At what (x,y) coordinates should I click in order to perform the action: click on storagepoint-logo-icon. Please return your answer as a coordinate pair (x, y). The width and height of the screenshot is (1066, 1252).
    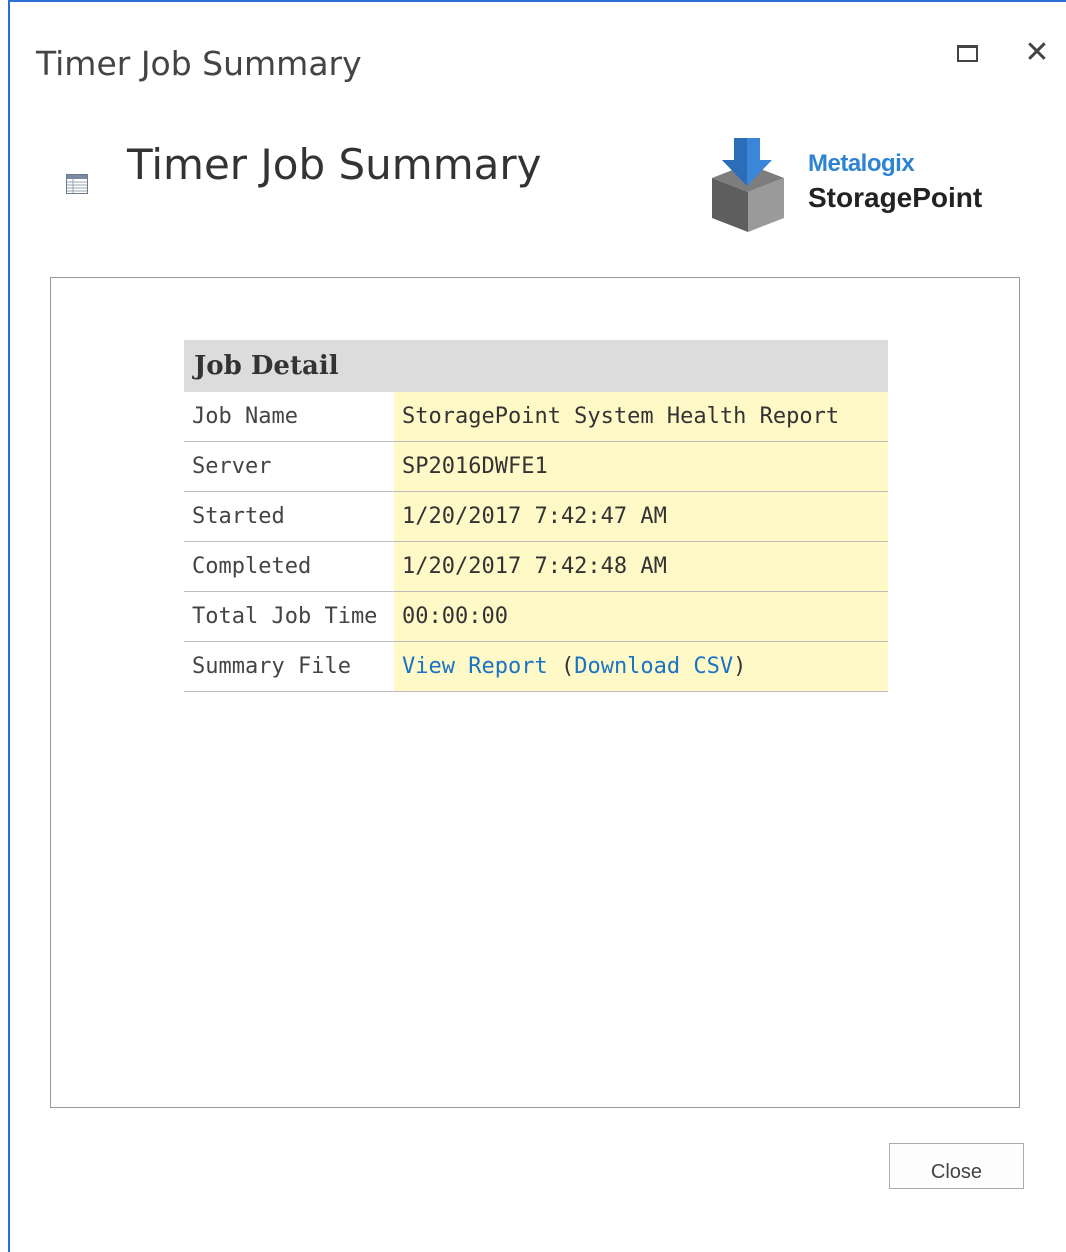
    Looking at the image, I should click on (748, 185).